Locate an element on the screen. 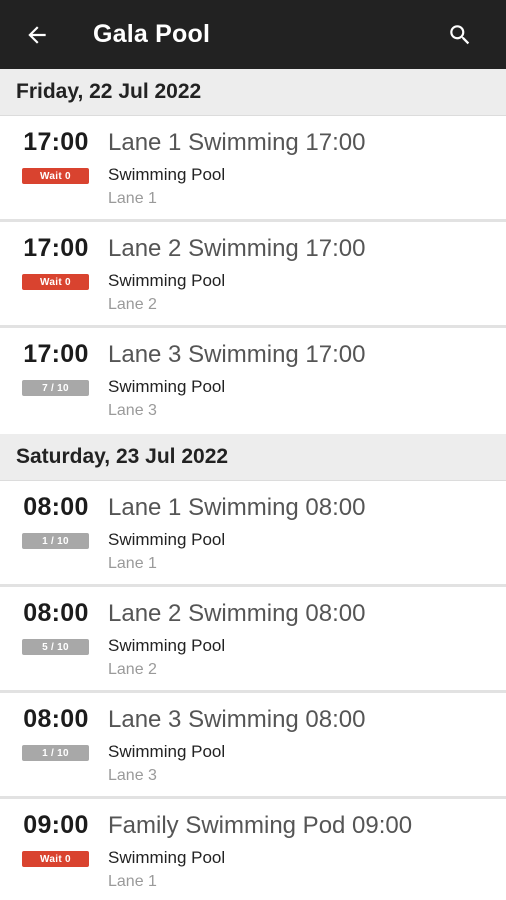 This screenshot has height=900, width=506. session-time: 09:00 is located at coordinates (56, 825).